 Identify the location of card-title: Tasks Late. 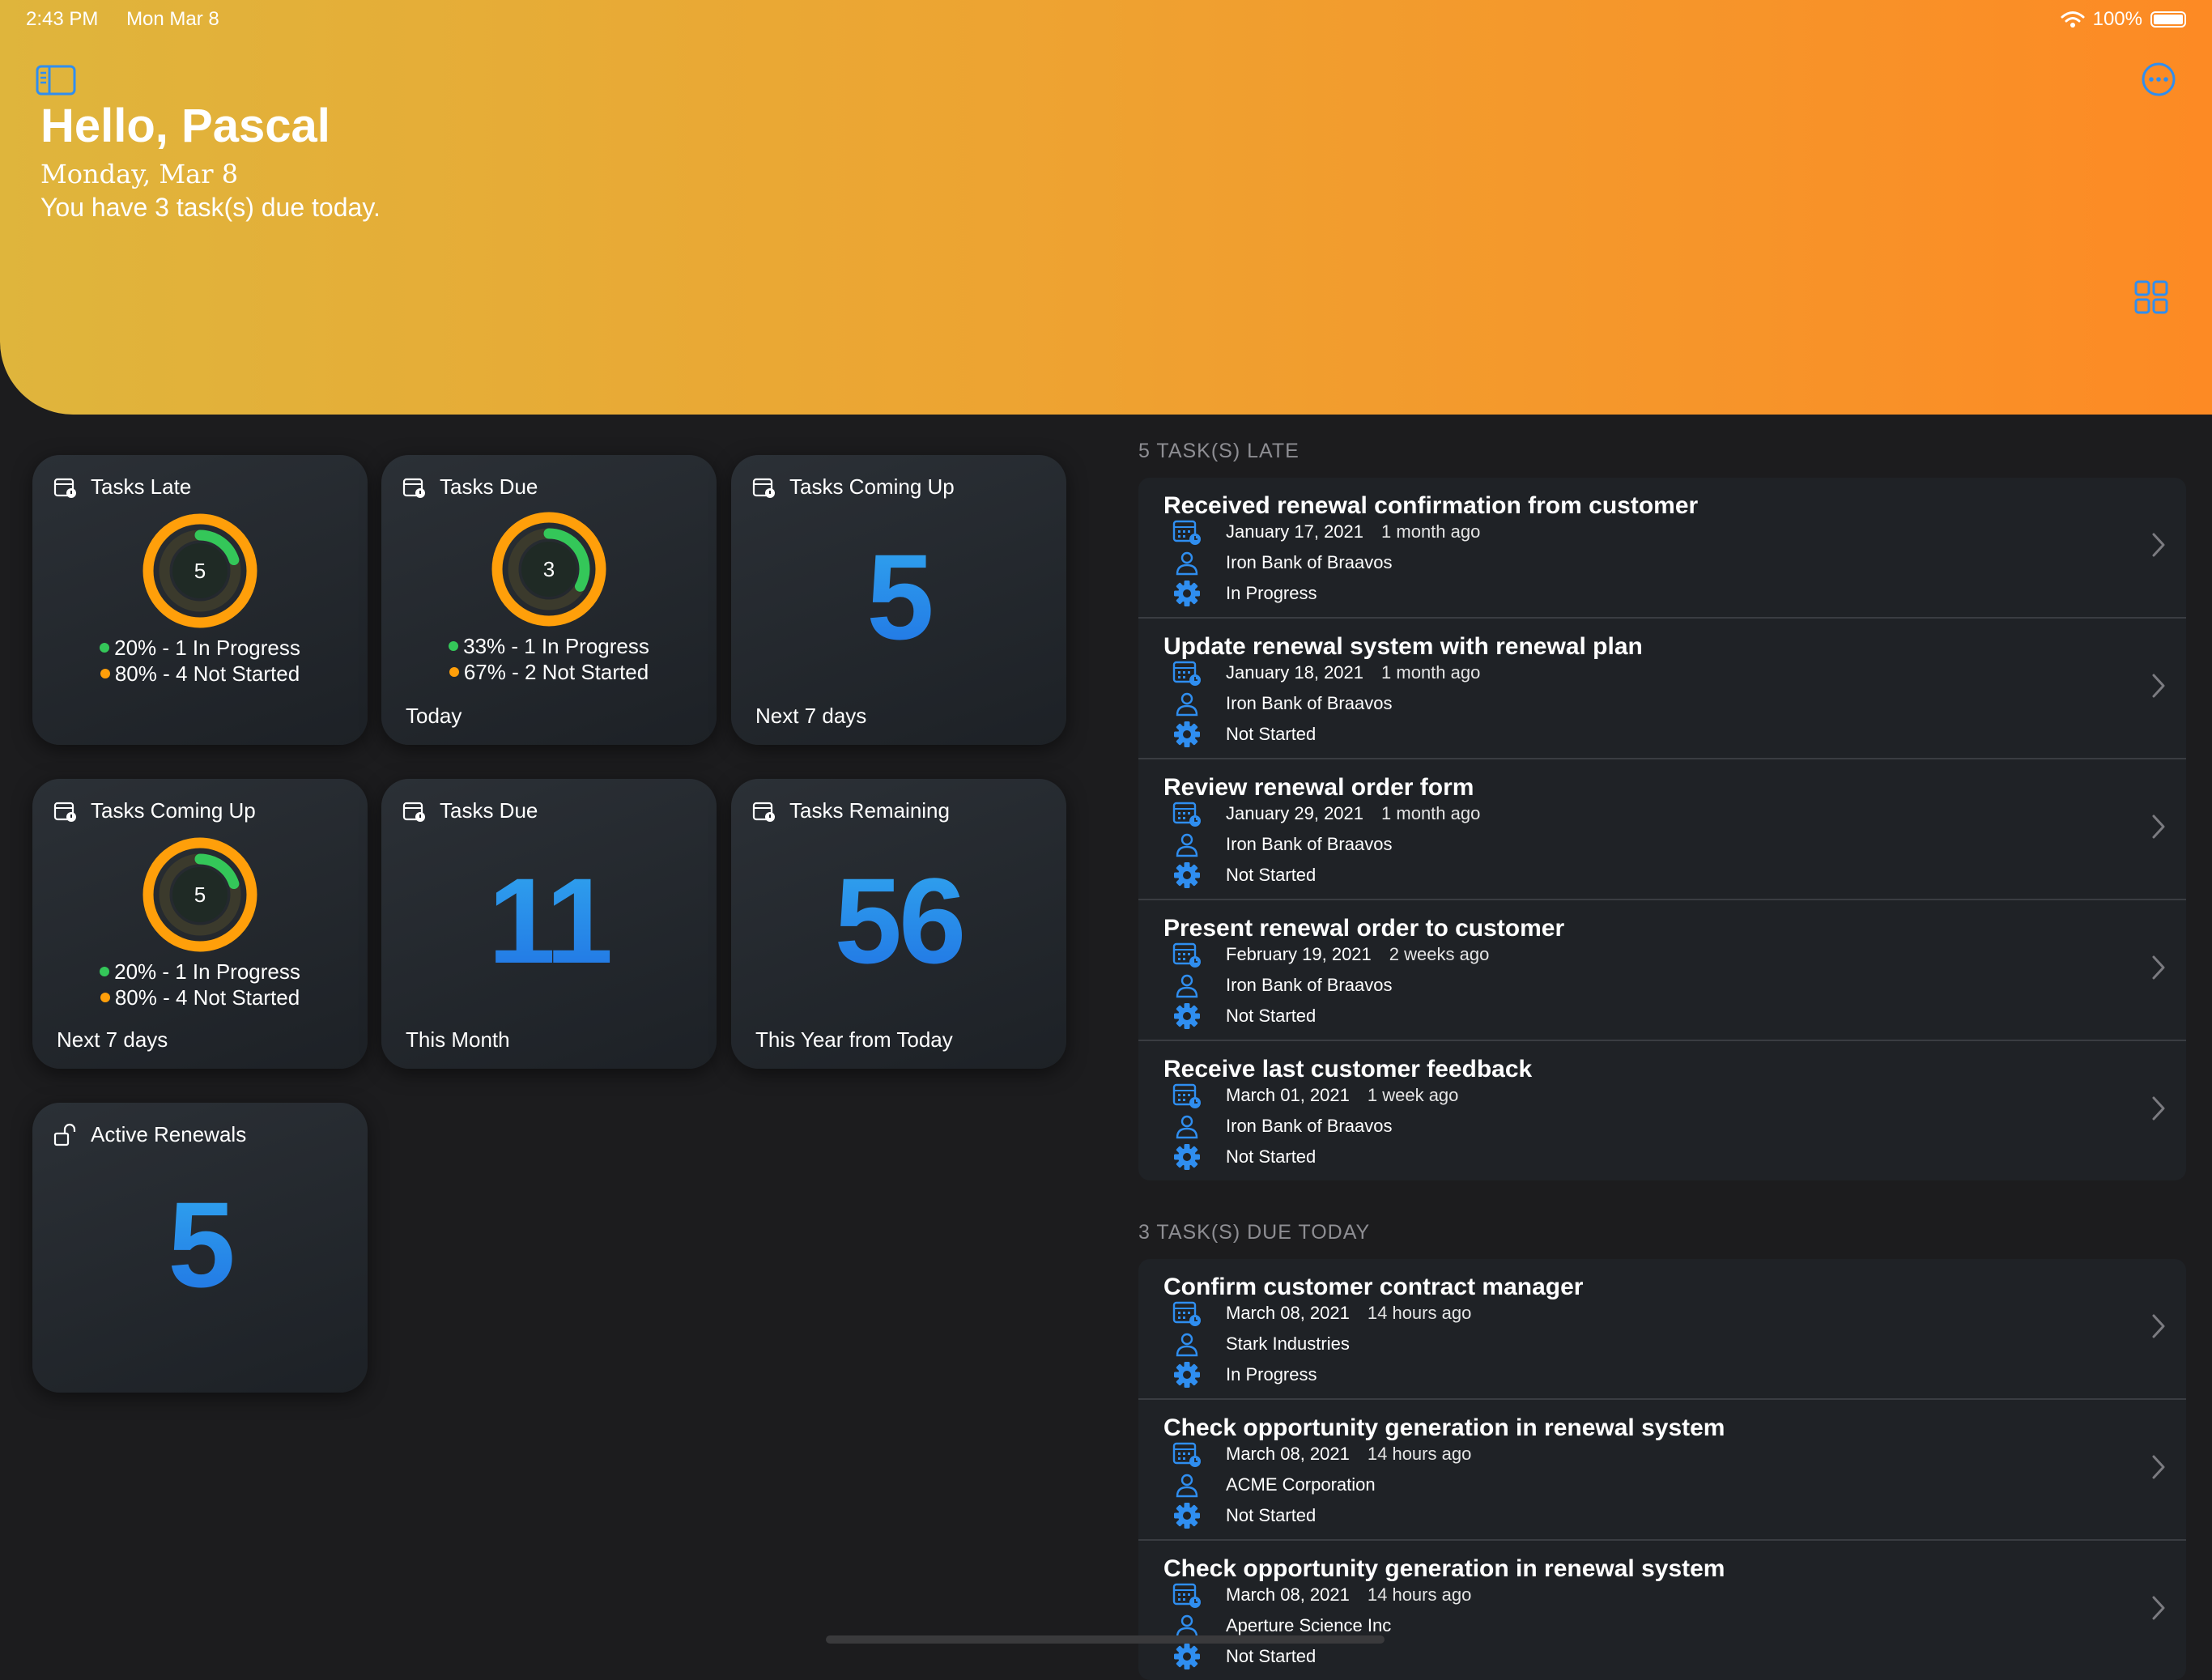
(141, 487).